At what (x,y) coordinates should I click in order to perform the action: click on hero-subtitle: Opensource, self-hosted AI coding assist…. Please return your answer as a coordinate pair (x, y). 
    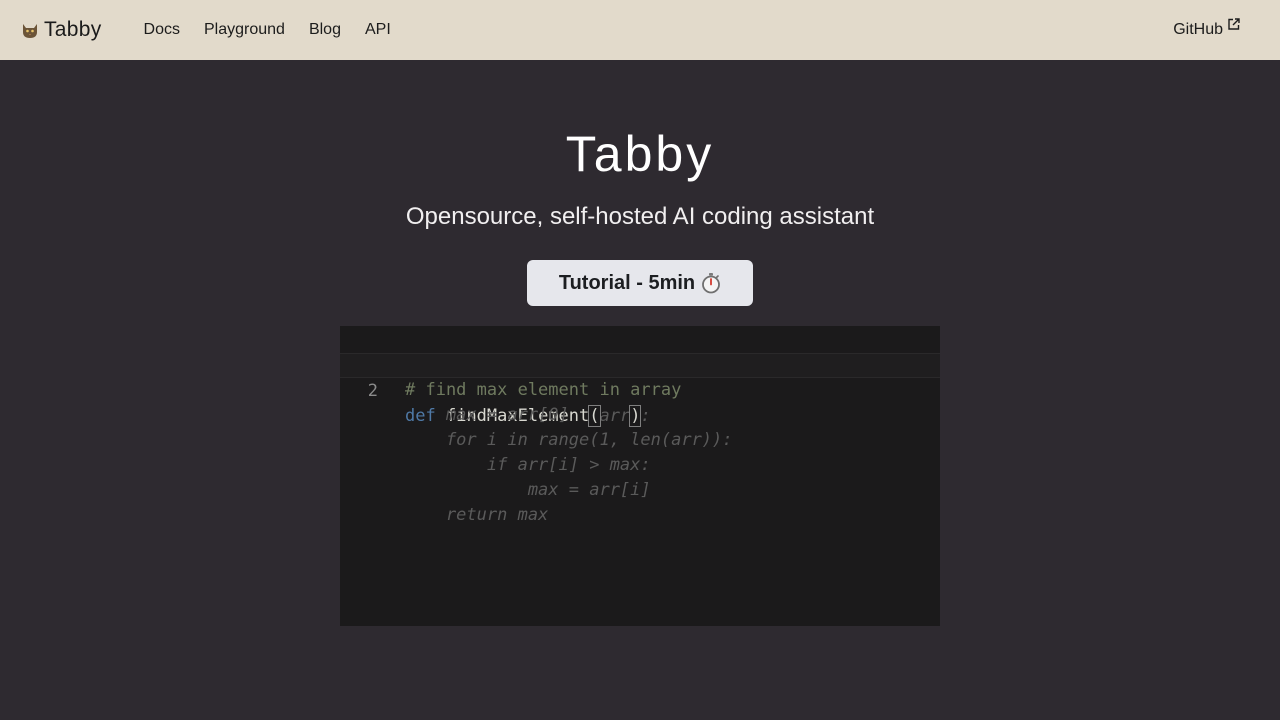
    Looking at the image, I should click on (640, 216).